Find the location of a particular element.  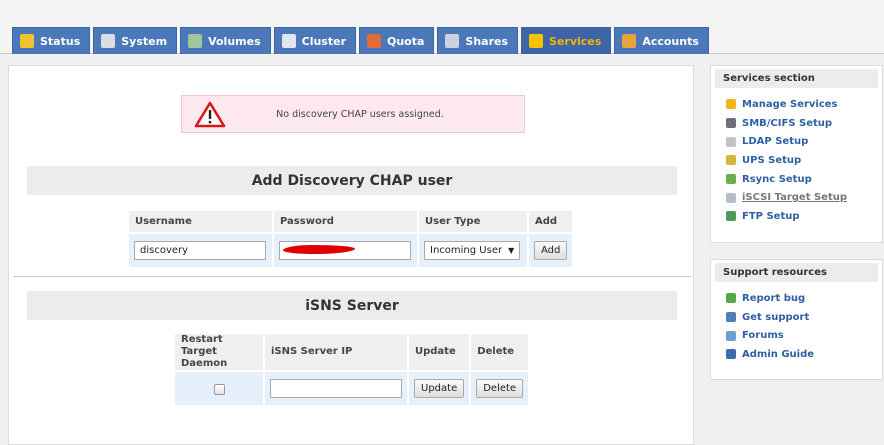

tab-quota: Quota is located at coordinates (397, 40).